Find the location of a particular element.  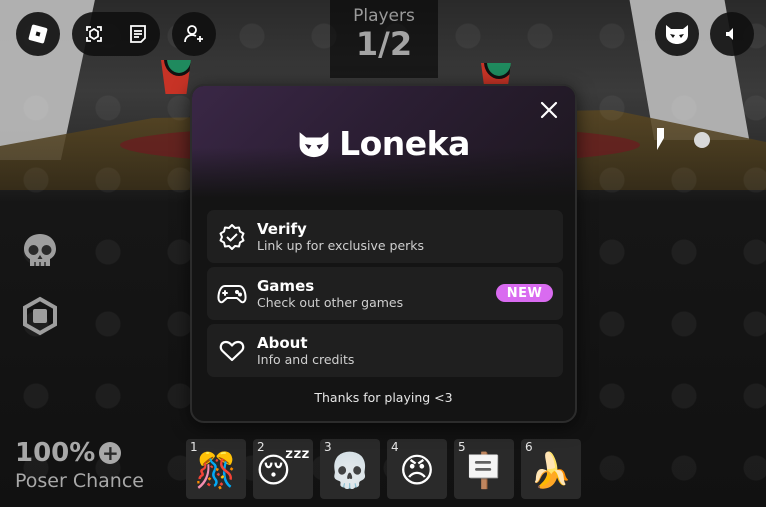

menu-item-text: Games Check out other games is located at coordinates (330, 293).